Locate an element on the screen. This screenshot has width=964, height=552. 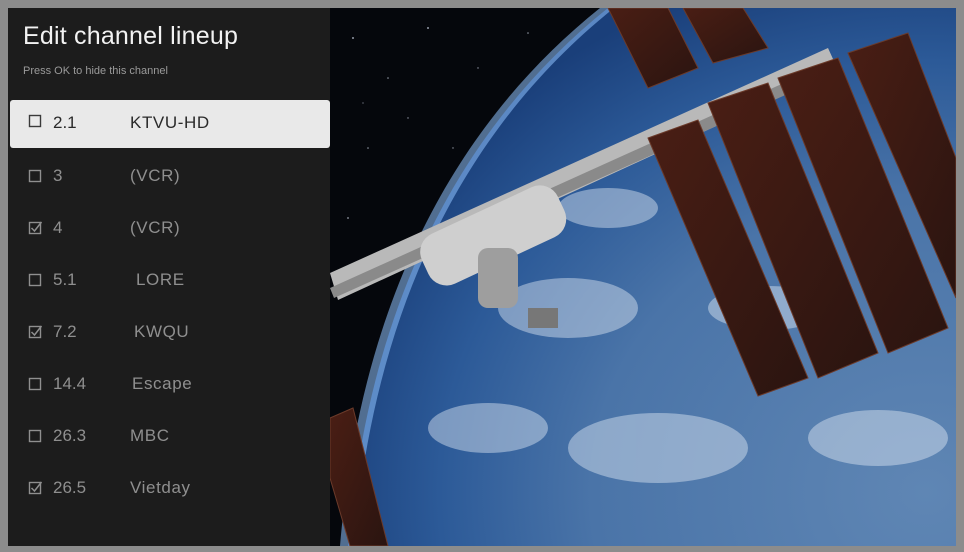
channel-number: 2.1 is located at coordinates (65, 122).